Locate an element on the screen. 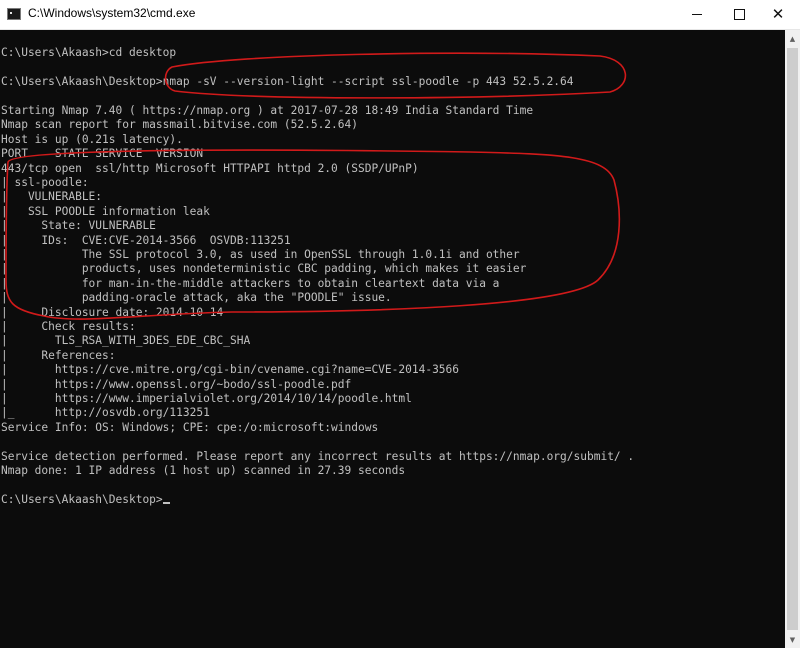 The height and width of the screenshot is (654, 800). minimize-button is located at coordinates (697, 14).